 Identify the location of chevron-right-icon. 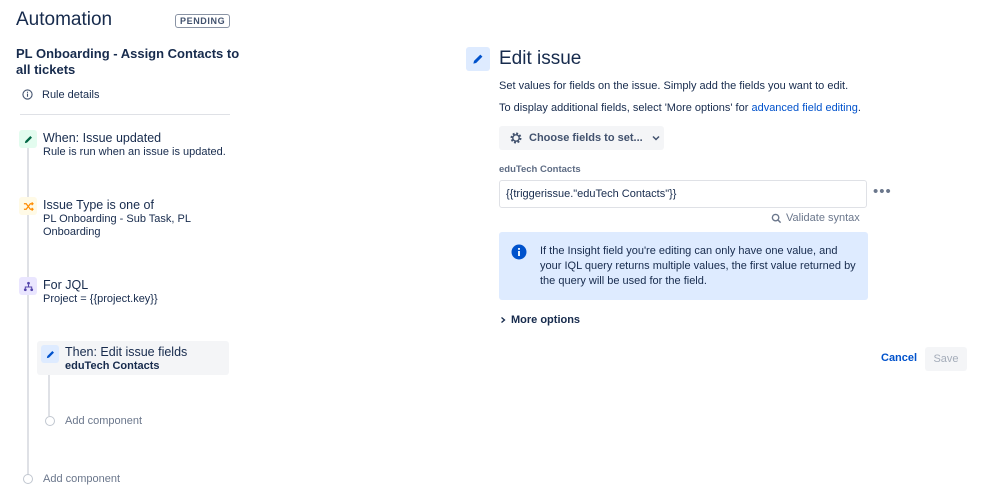
(503, 320).